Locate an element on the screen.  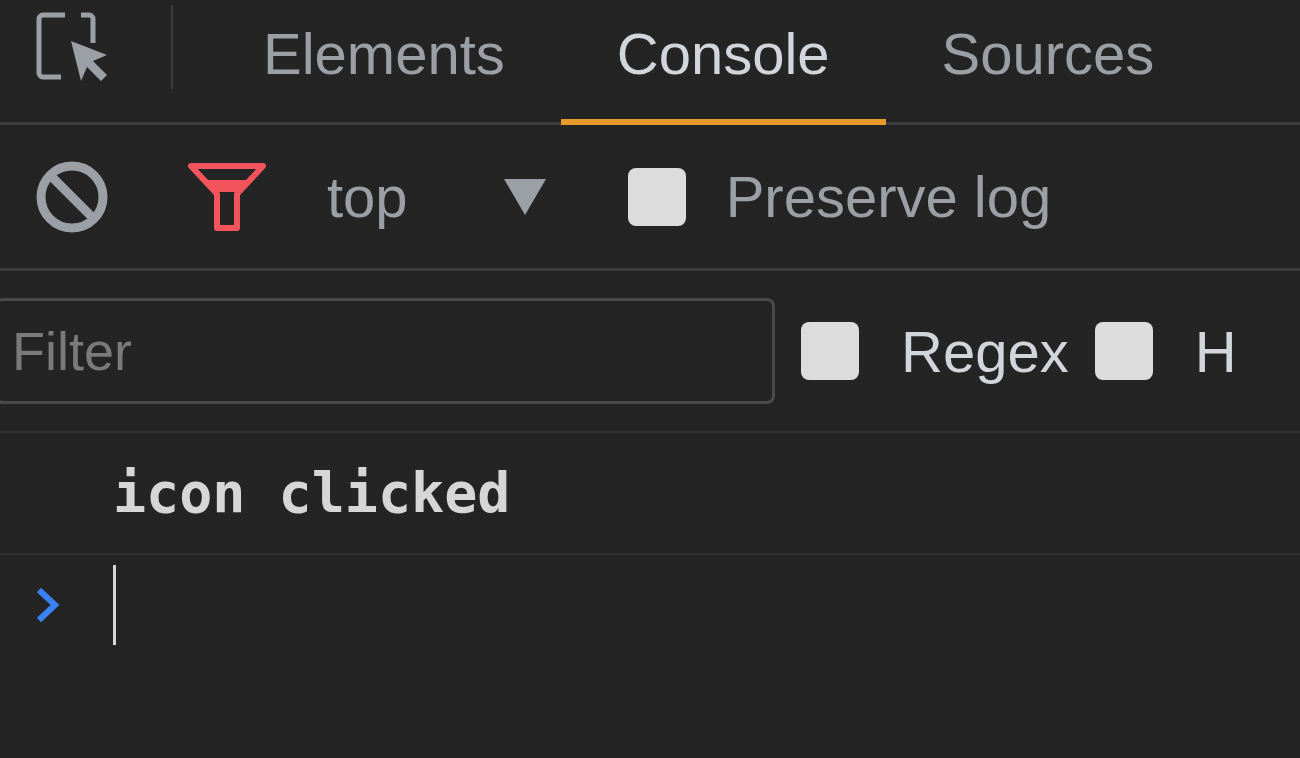
prompt-chevron-icon is located at coordinates (48, 605).